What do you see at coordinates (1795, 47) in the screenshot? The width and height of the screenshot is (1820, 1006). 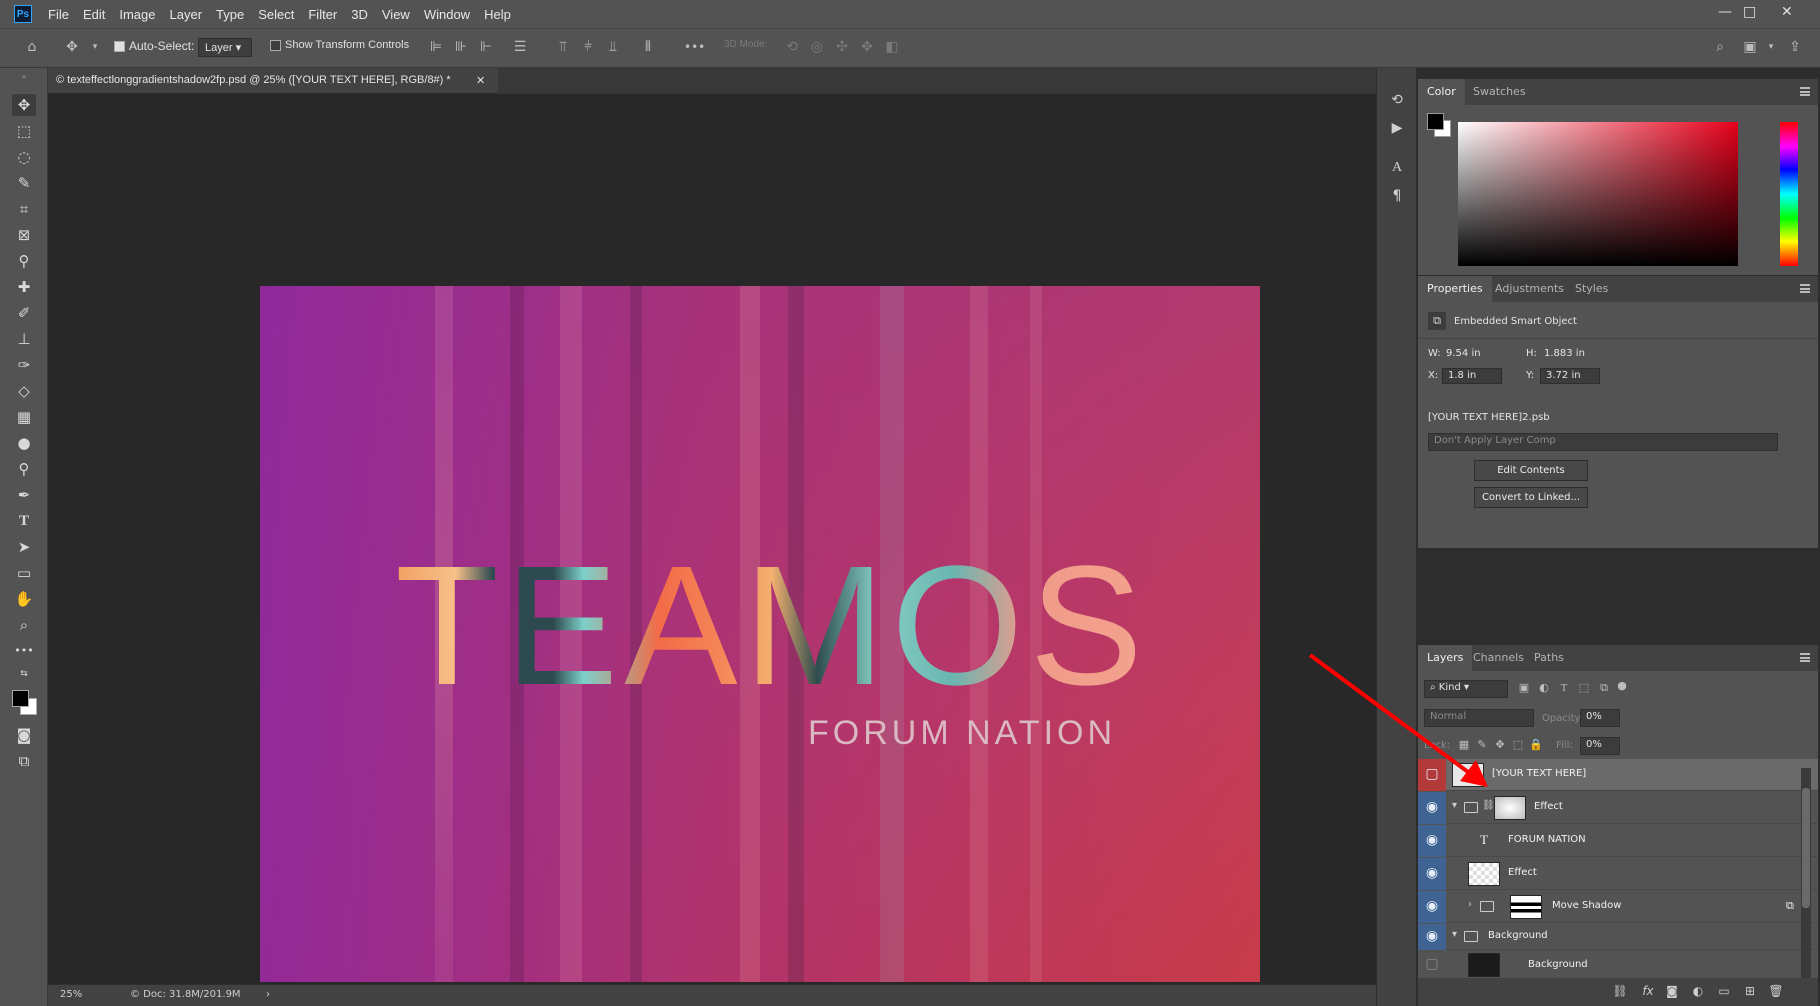 I see `share-icon: ⇪` at bounding box center [1795, 47].